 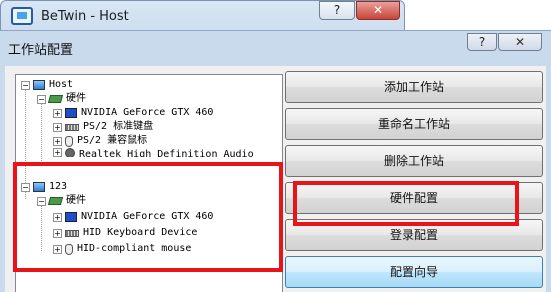 What do you see at coordinates (76, 98) in the screenshot?
I see `tree-node-label: 硬件` at bounding box center [76, 98].